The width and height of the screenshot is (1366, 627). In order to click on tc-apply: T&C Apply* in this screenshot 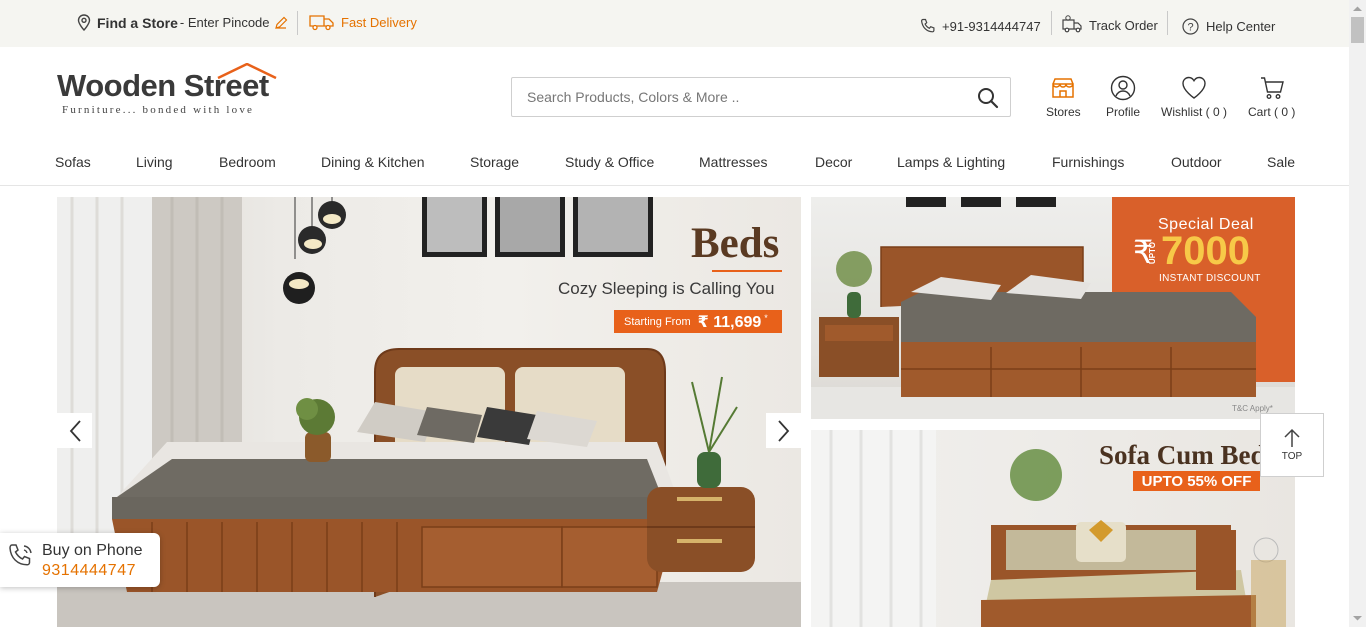, I will do `click(1252, 408)`.